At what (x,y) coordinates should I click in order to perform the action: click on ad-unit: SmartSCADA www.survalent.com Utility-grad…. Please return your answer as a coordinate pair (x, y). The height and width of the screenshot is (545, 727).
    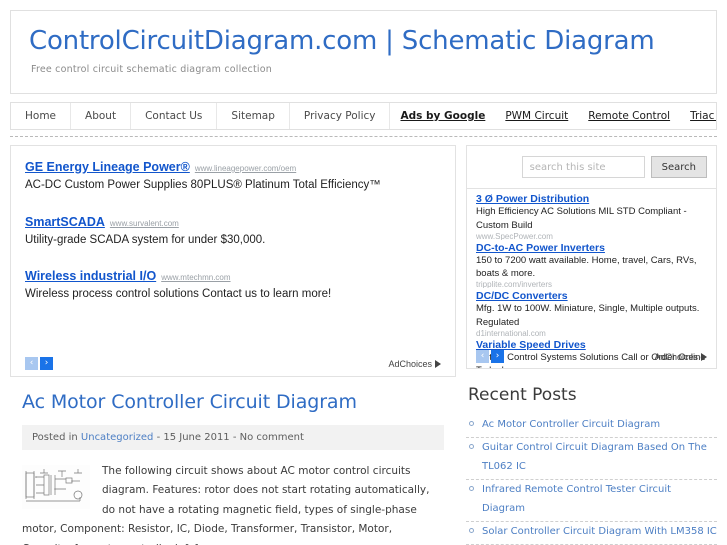
    Looking at the image, I should click on (233, 230).